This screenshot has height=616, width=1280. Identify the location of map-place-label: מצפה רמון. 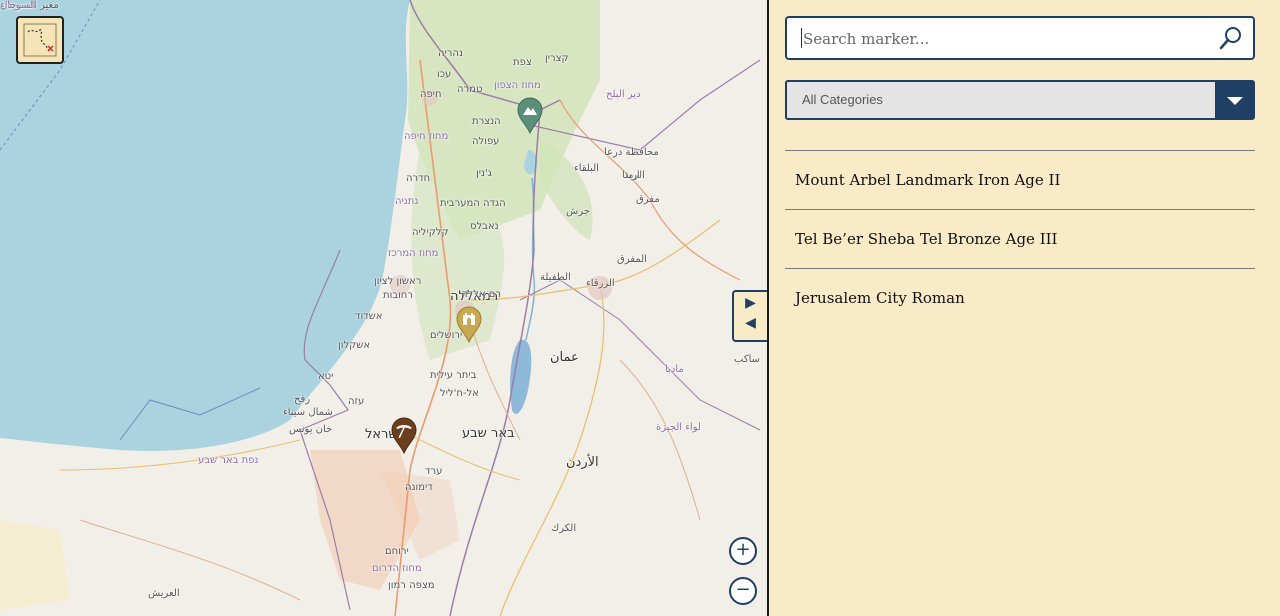
(411, 585).